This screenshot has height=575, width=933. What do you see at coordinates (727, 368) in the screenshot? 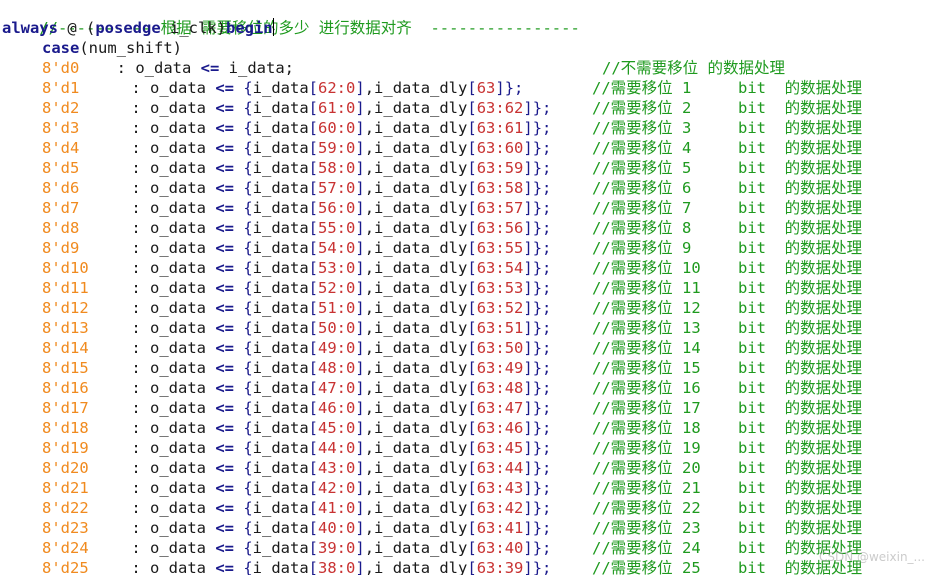
I see `case-comment: //需要移位 15 bit 的数据处理` at bounding box center [727, 368].